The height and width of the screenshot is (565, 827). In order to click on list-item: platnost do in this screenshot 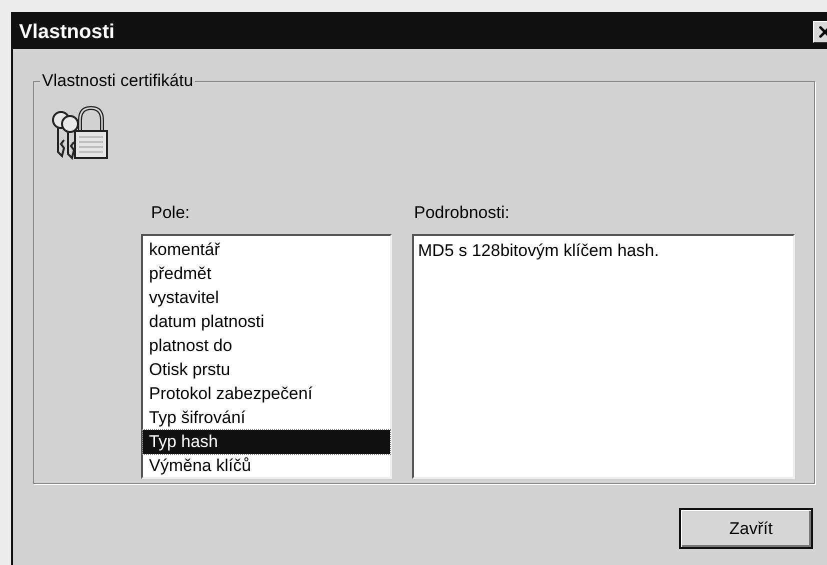, I will do `click(266, 346)`.